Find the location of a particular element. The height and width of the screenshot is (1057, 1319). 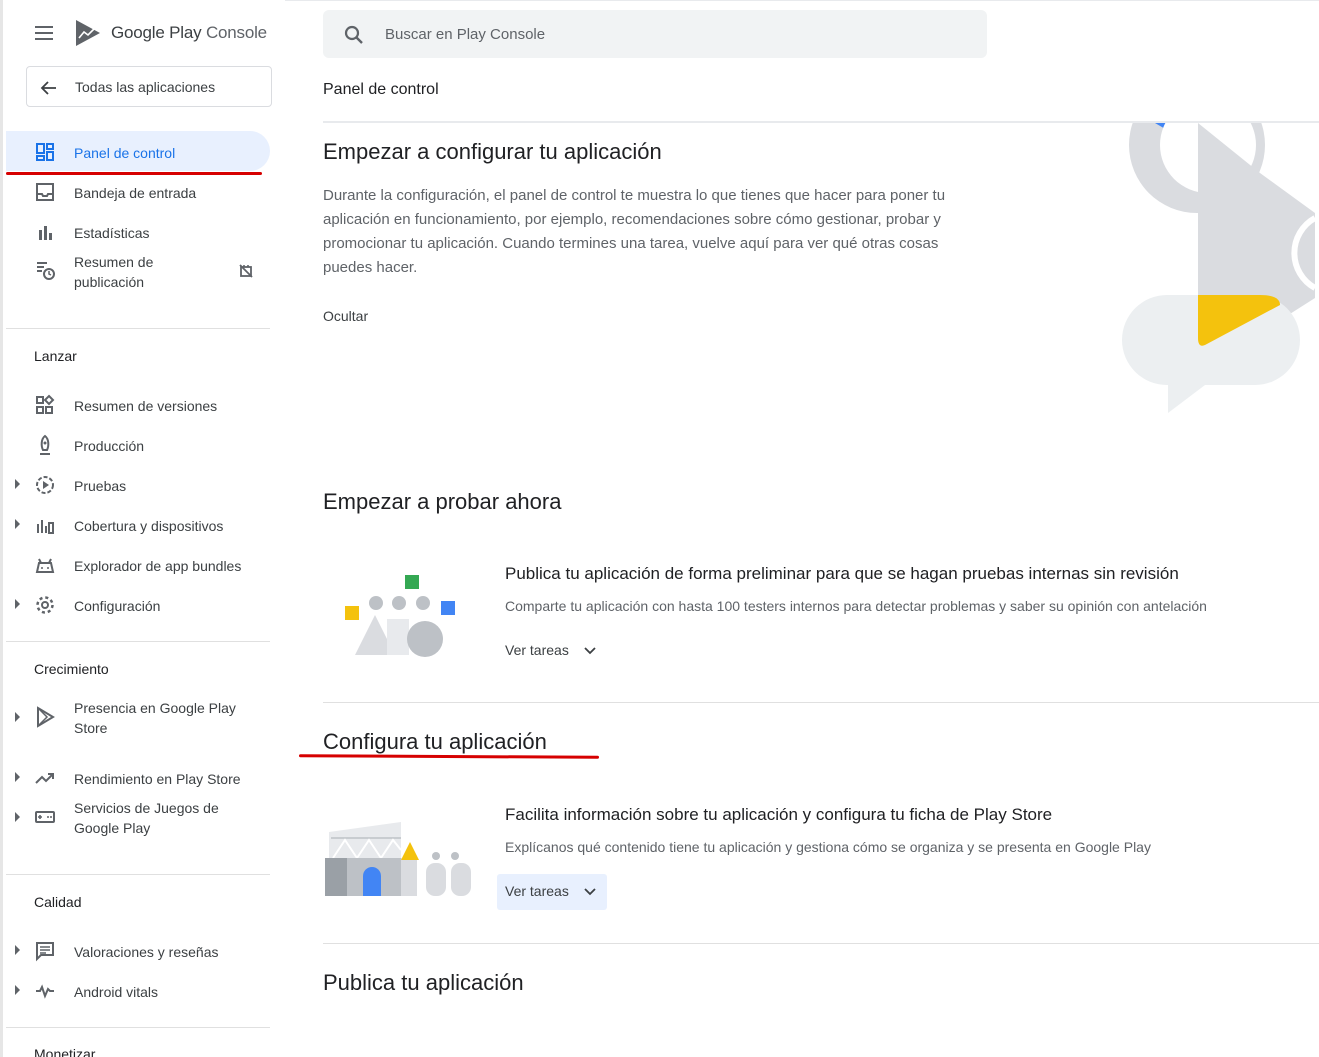

section-title-quality: Calidad is located at coordinates (58, 902).